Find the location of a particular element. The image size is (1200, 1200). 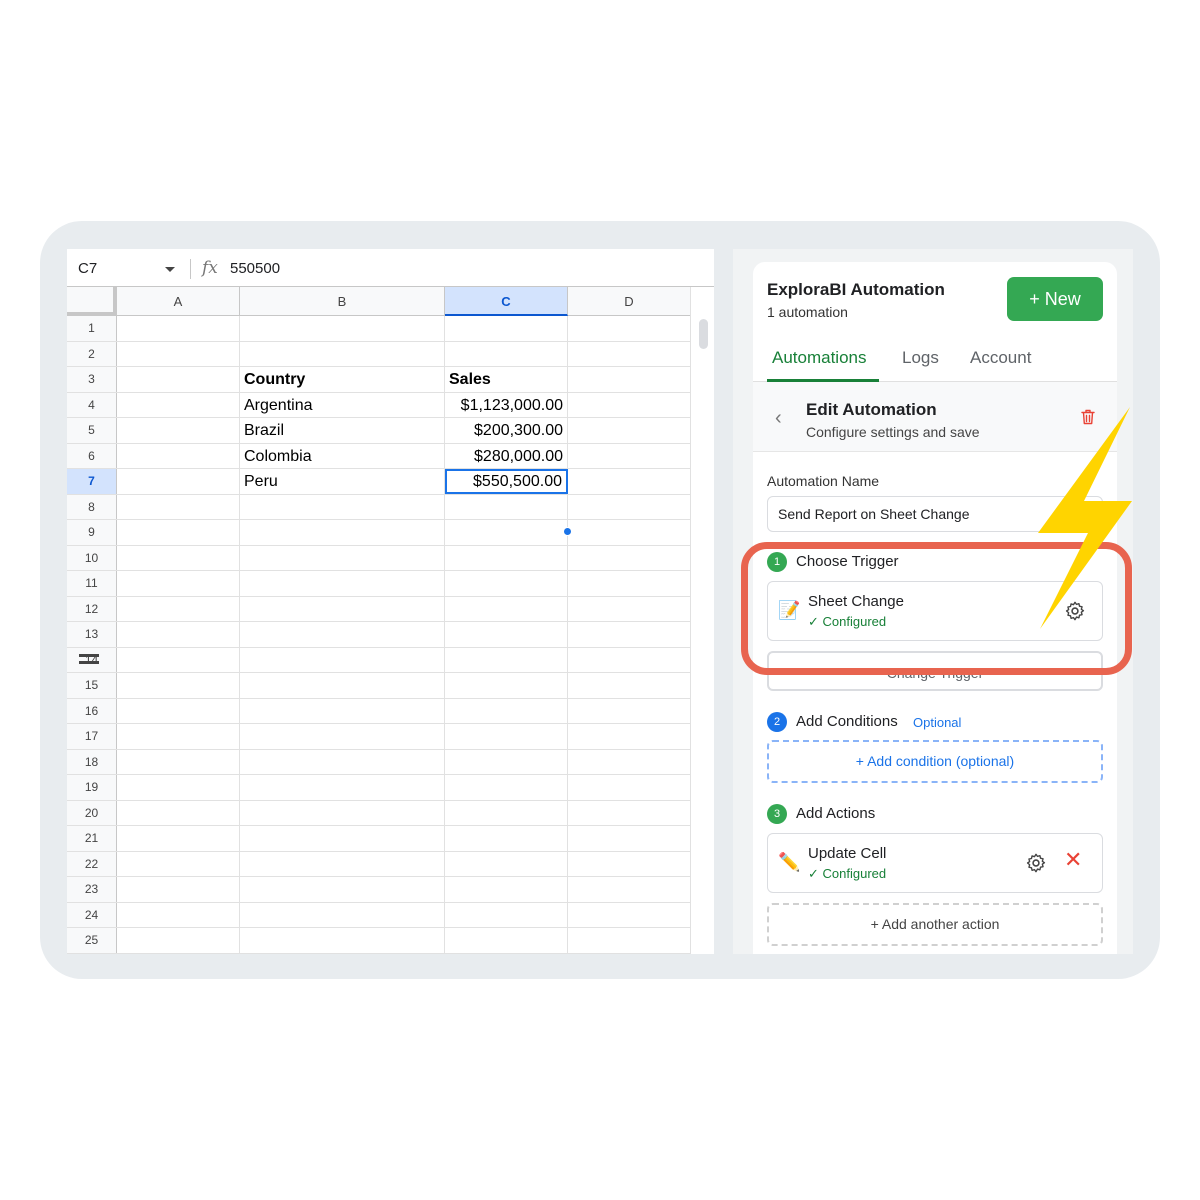

select-all-corner is located at coordinates (92, 301).